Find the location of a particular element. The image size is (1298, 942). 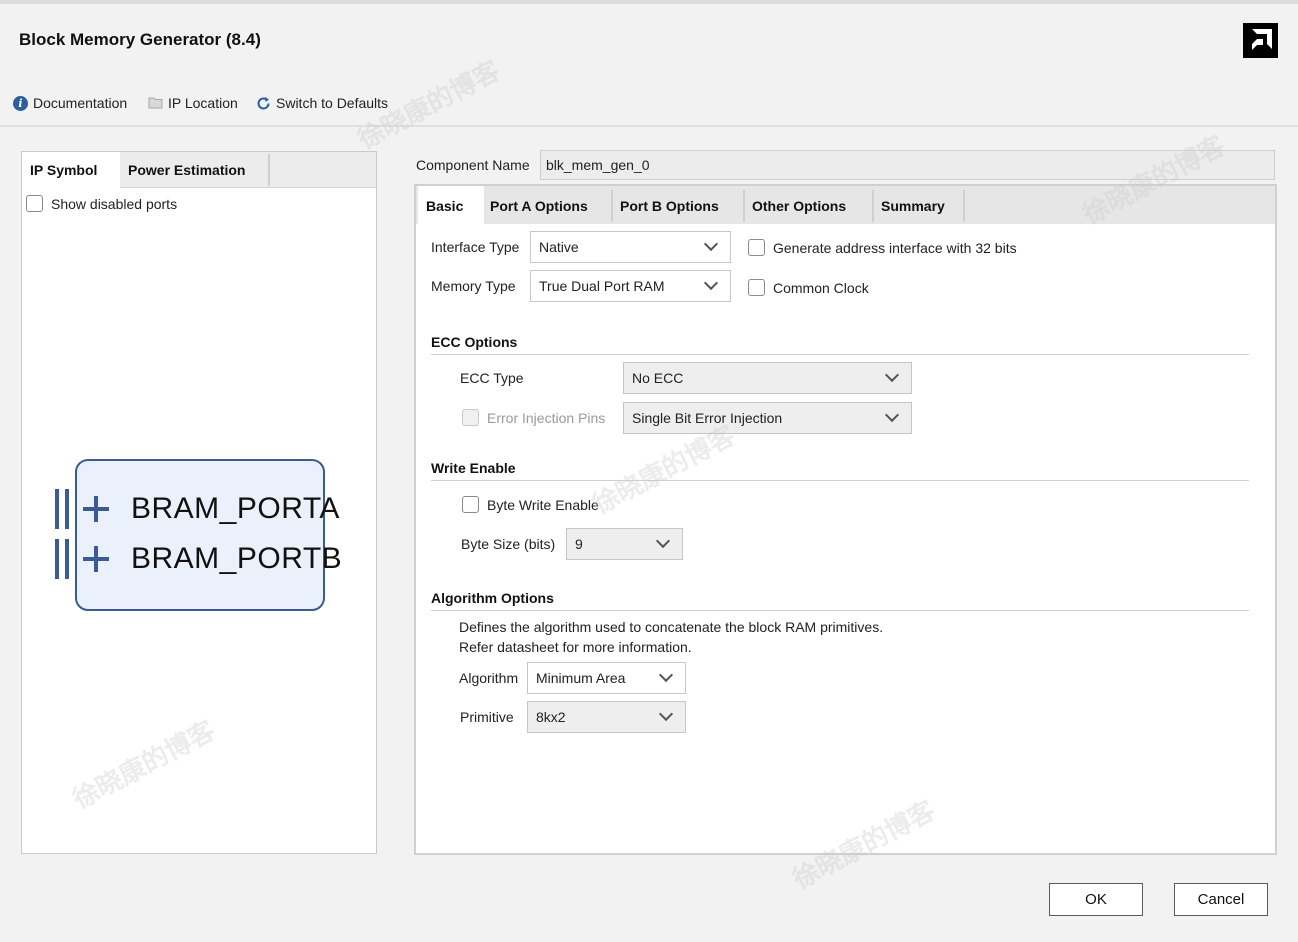

error-injection-pins-row: Error Injection Pins is located at coordinates (533, 417).